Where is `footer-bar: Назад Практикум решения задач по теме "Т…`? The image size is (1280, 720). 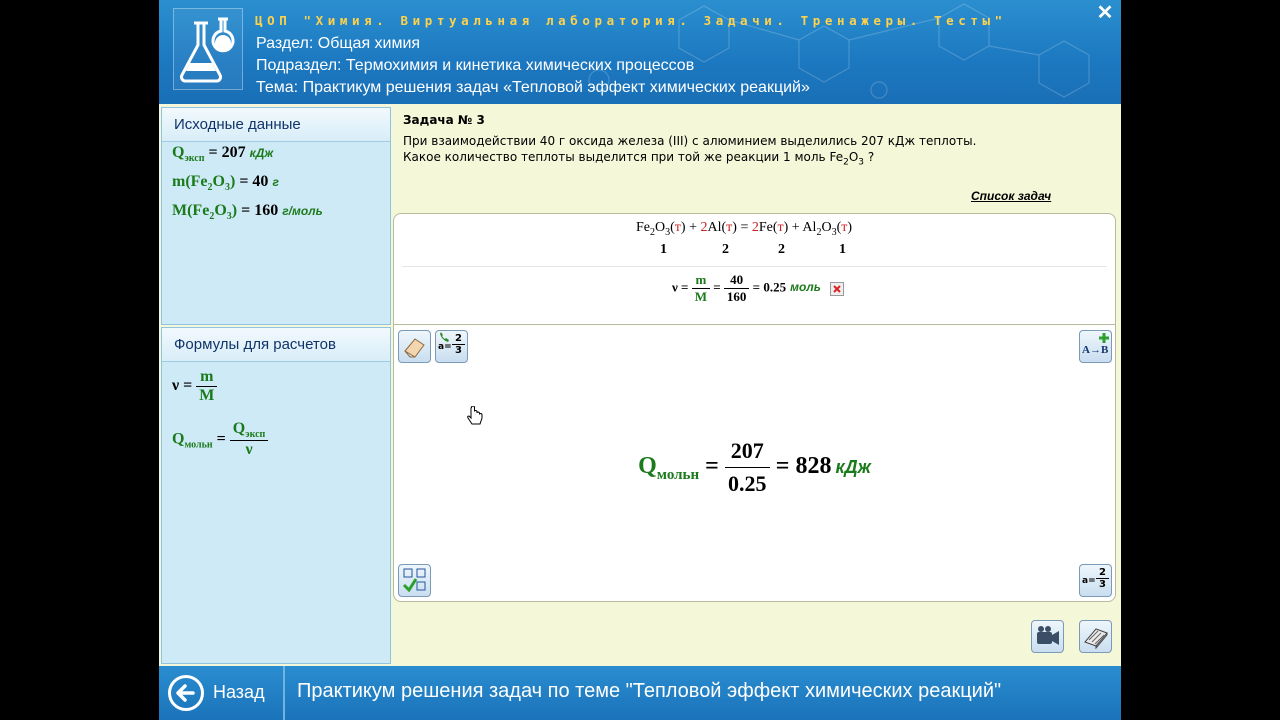 footer-bar: Назад Практикум решения задач по теме "Т… is located at coordinates (640, 693).